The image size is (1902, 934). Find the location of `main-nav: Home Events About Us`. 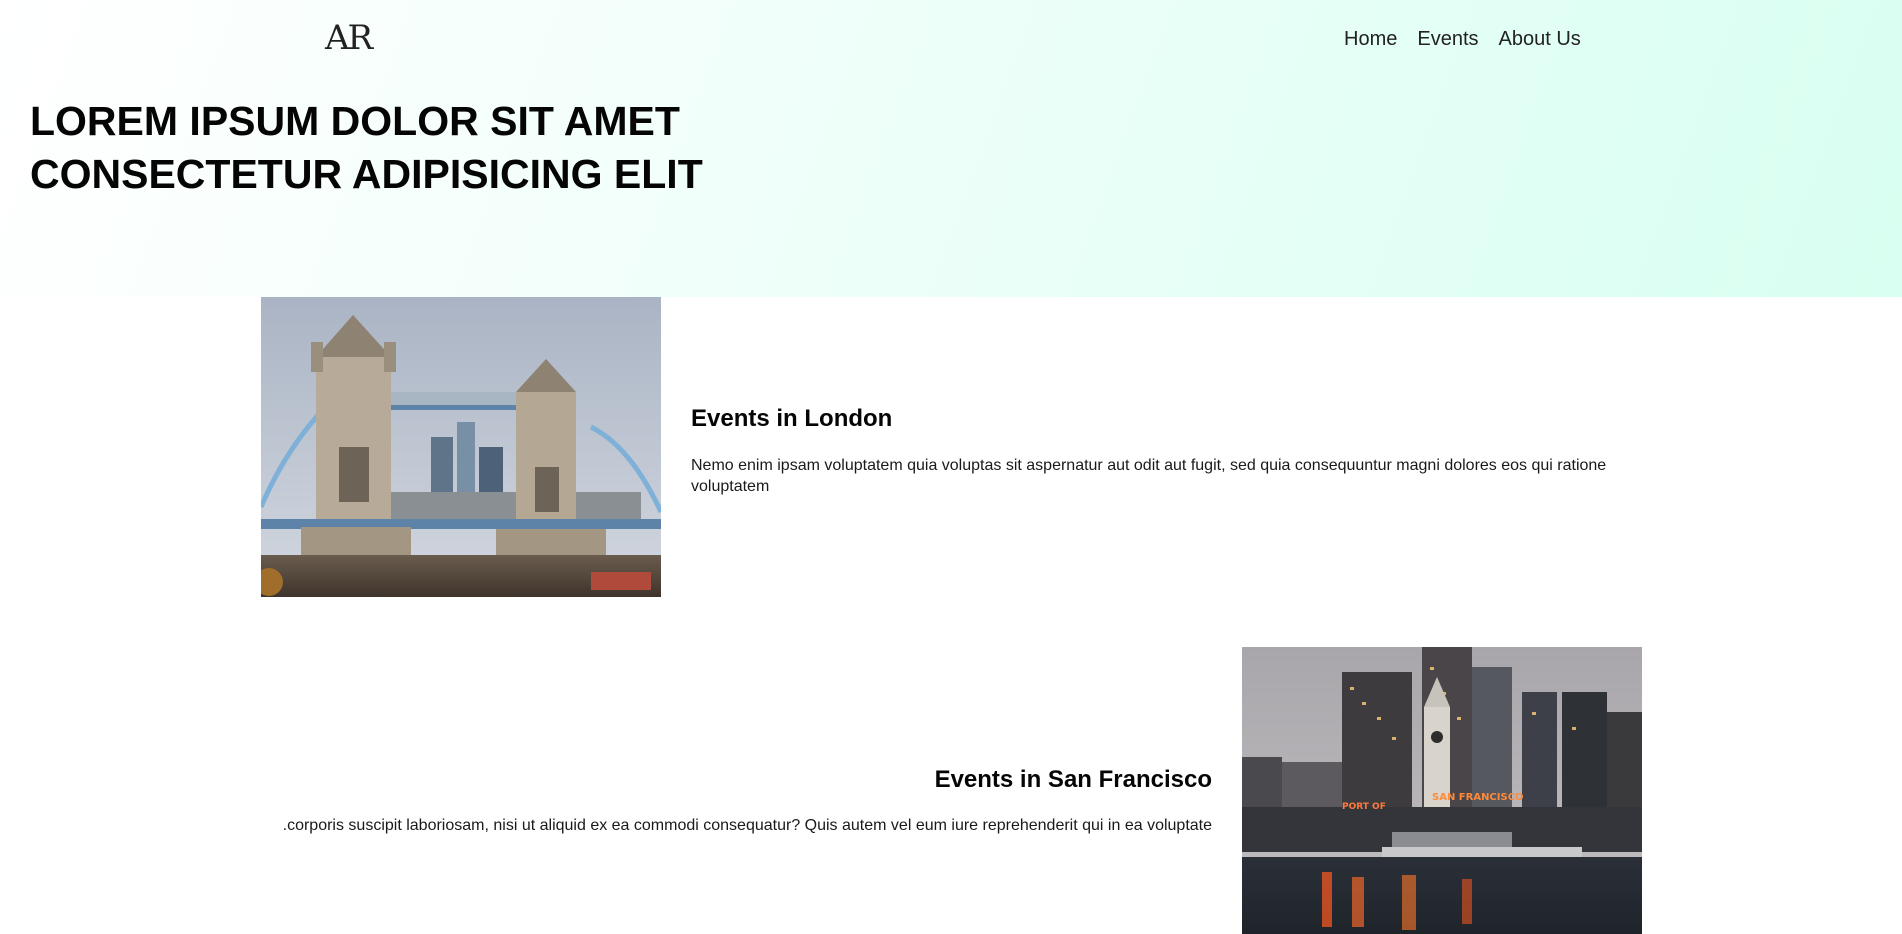

main-nav: Home Events About Us is located at coordinates (1462, 39).